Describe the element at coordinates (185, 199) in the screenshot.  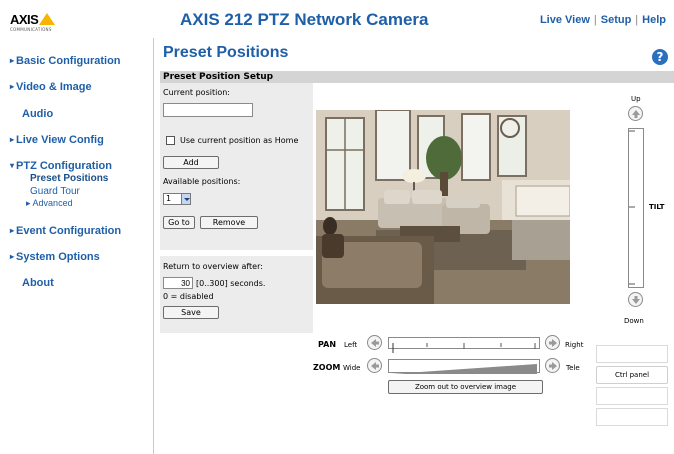
I see `chevron-down-icon` at that location.